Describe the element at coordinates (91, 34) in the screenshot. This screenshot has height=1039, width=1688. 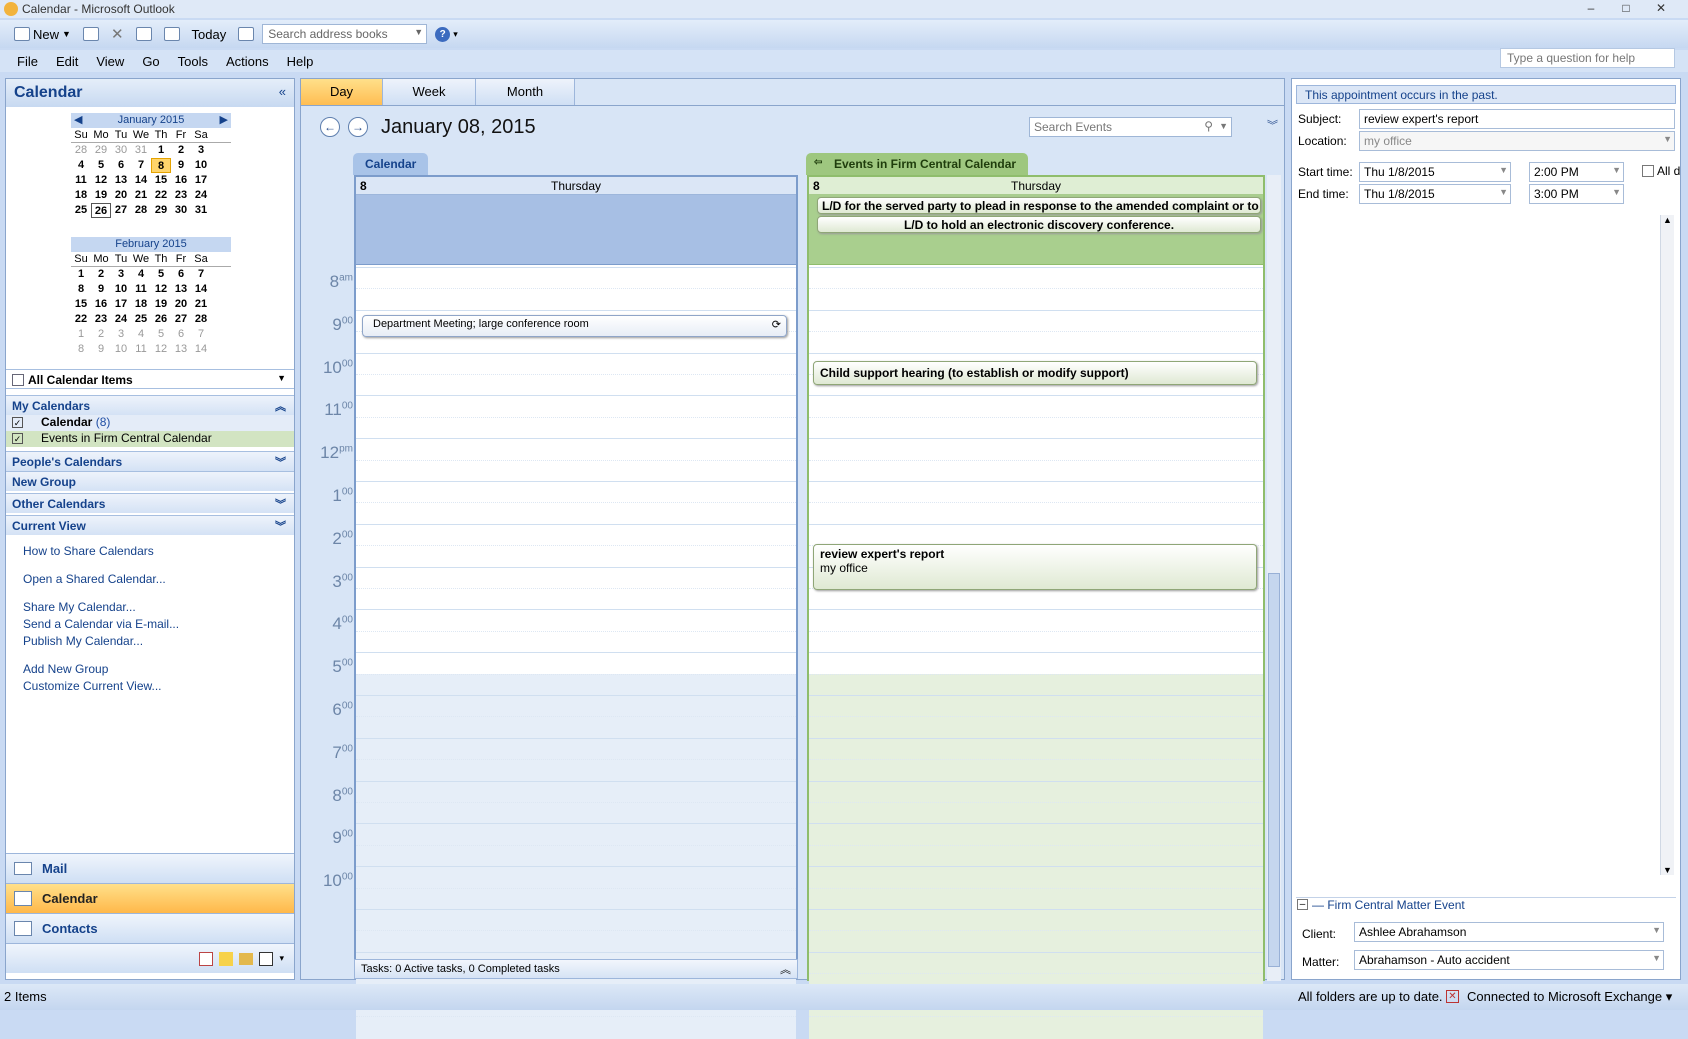
I see `print-button` at that location.